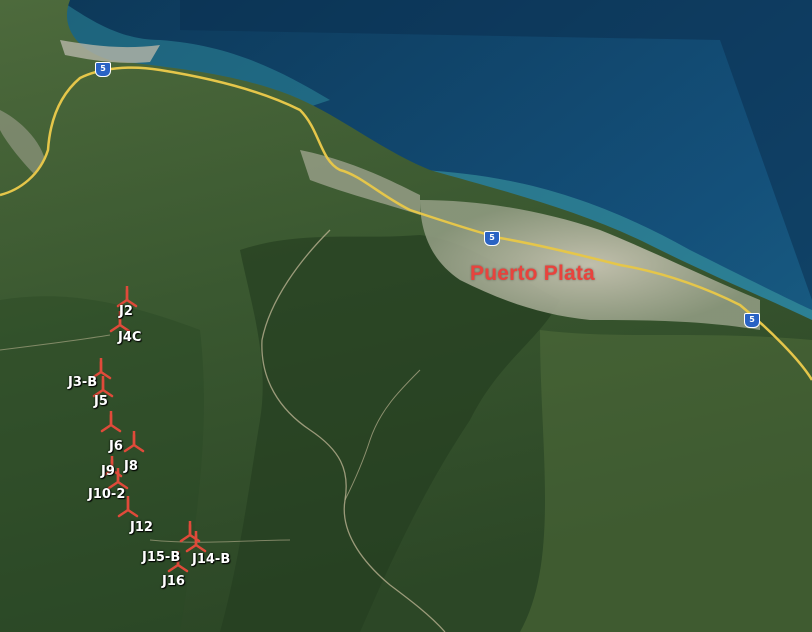  Describe the element at coordinates (532, 273) in the screenshot. I see `city-label: Puerto Plata` at that location.